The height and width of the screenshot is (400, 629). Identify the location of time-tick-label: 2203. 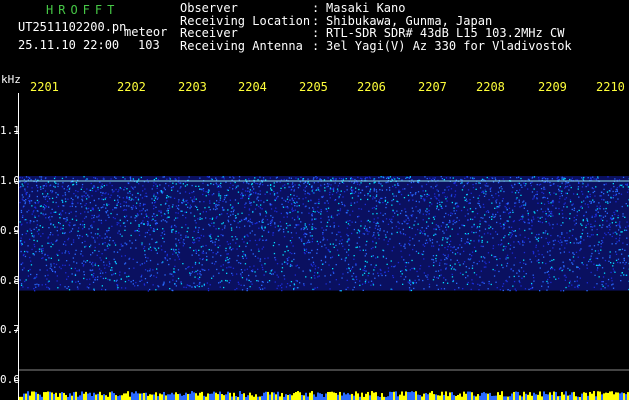
(192, 87).